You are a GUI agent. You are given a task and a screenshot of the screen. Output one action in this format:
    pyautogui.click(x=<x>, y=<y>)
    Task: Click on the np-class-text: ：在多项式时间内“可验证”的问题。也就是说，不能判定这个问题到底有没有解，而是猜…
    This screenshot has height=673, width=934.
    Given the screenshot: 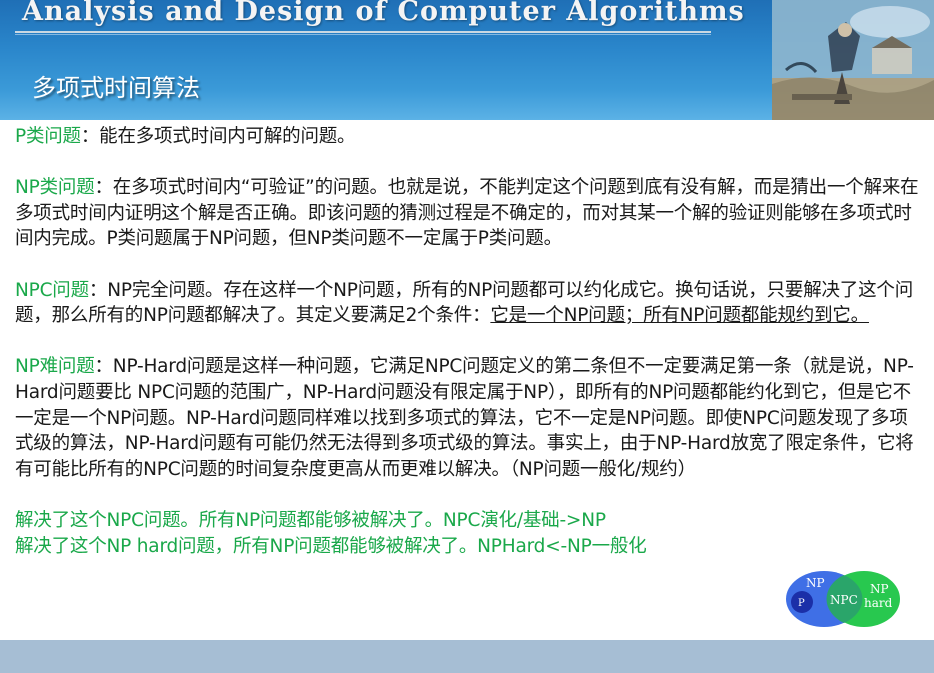 What is the action you would take?
    pyautogui.click(x=467, y=213)
    